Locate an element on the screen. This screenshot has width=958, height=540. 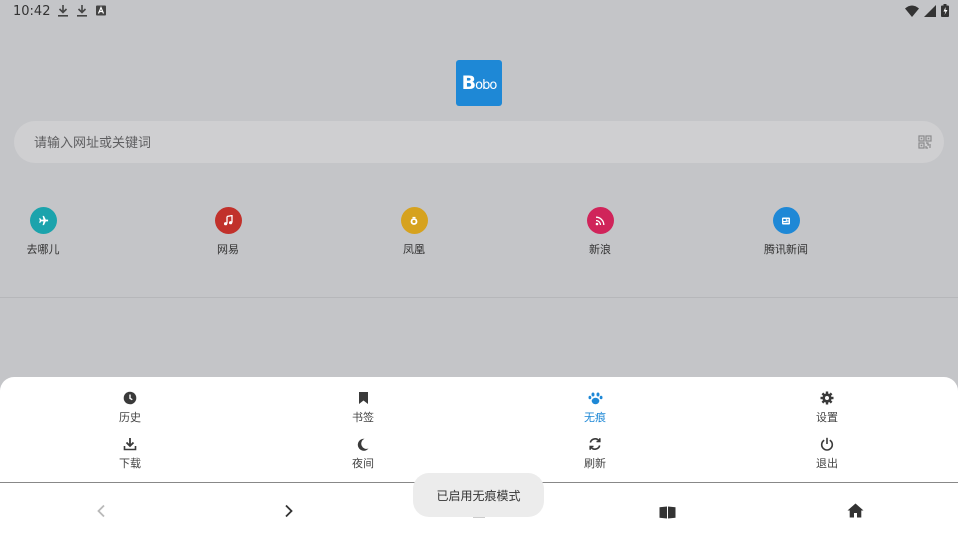
shortcut-label: 网易 is located at coordinates (228, 249).